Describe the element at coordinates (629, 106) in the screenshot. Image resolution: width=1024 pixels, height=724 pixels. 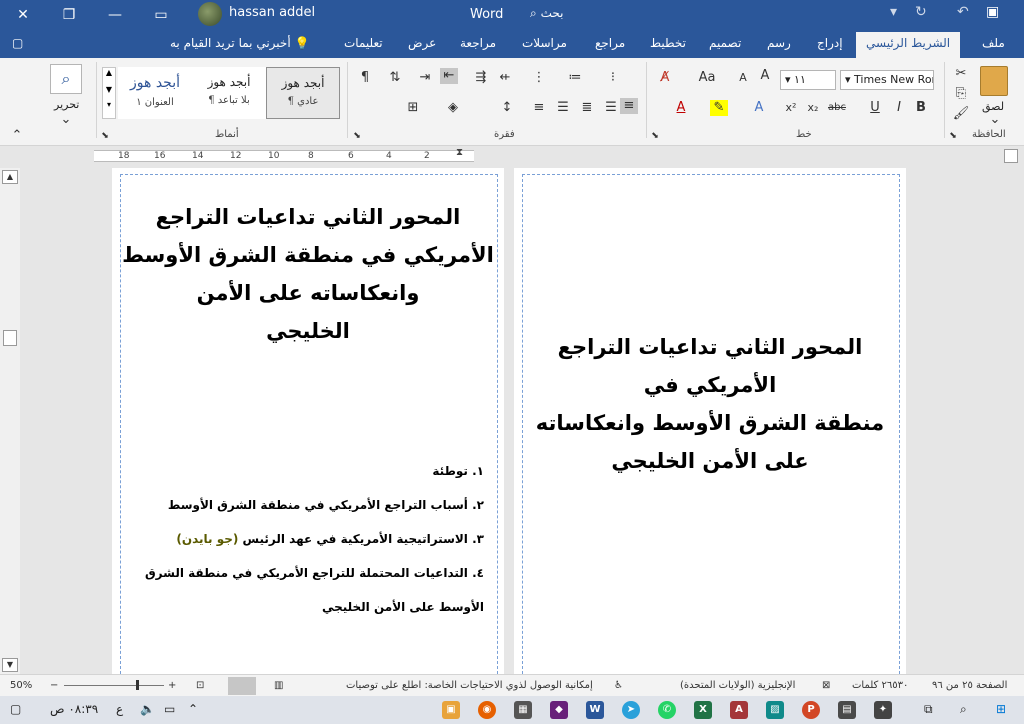
I see `align-justify-active-icon: ≡` at that location.